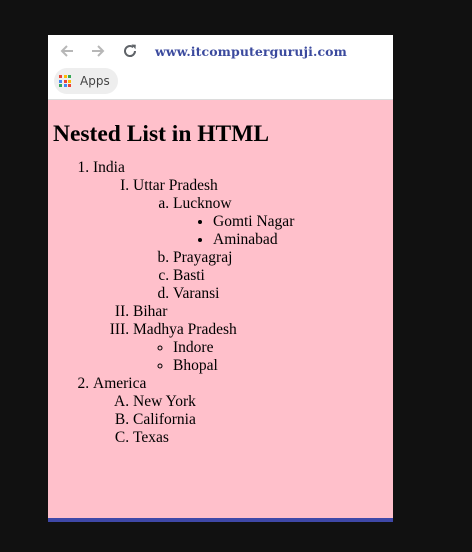  I want to click on address-bar-url: www.itcomputerguruji.com, so click(251, 51).